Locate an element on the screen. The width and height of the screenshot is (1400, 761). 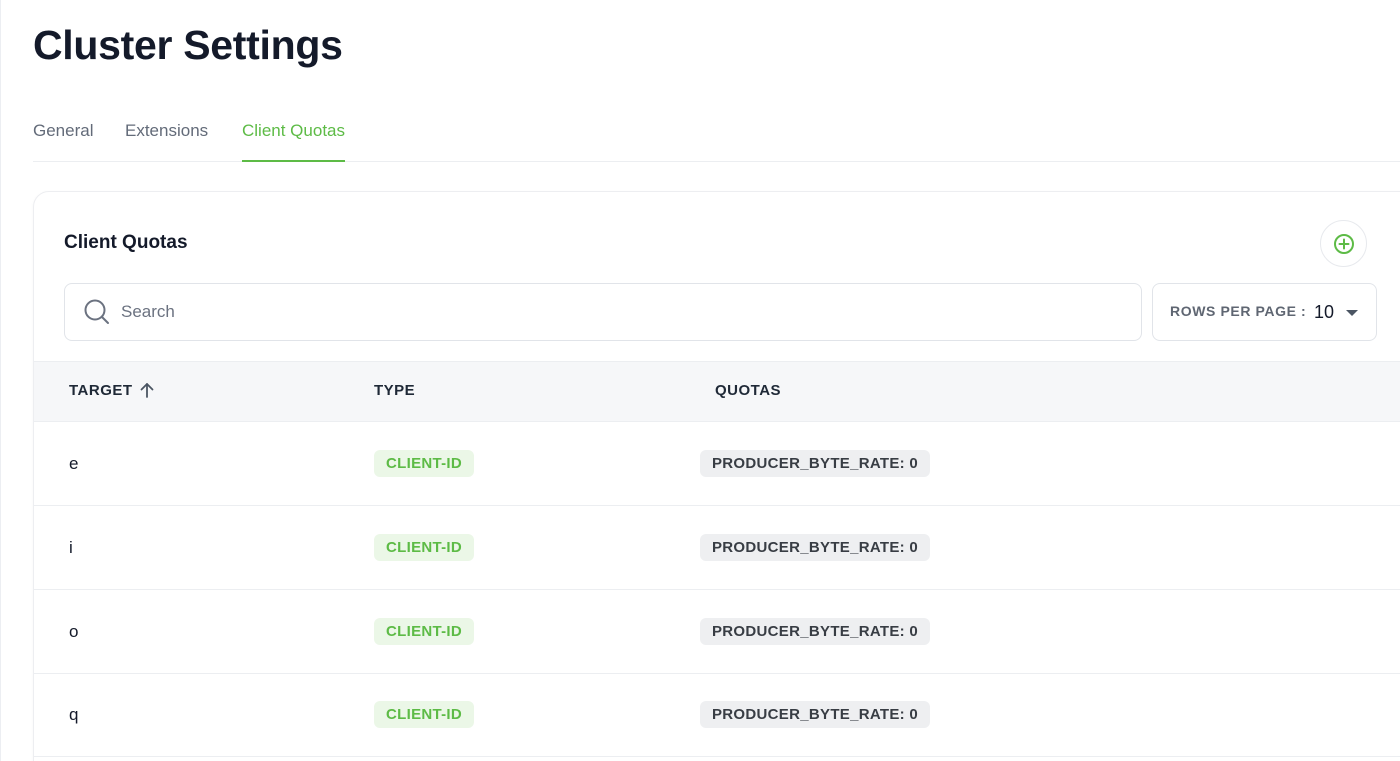
rows-per-page-select: ROWS PER PAGE : 10 is located at coordinates (1264, 312).